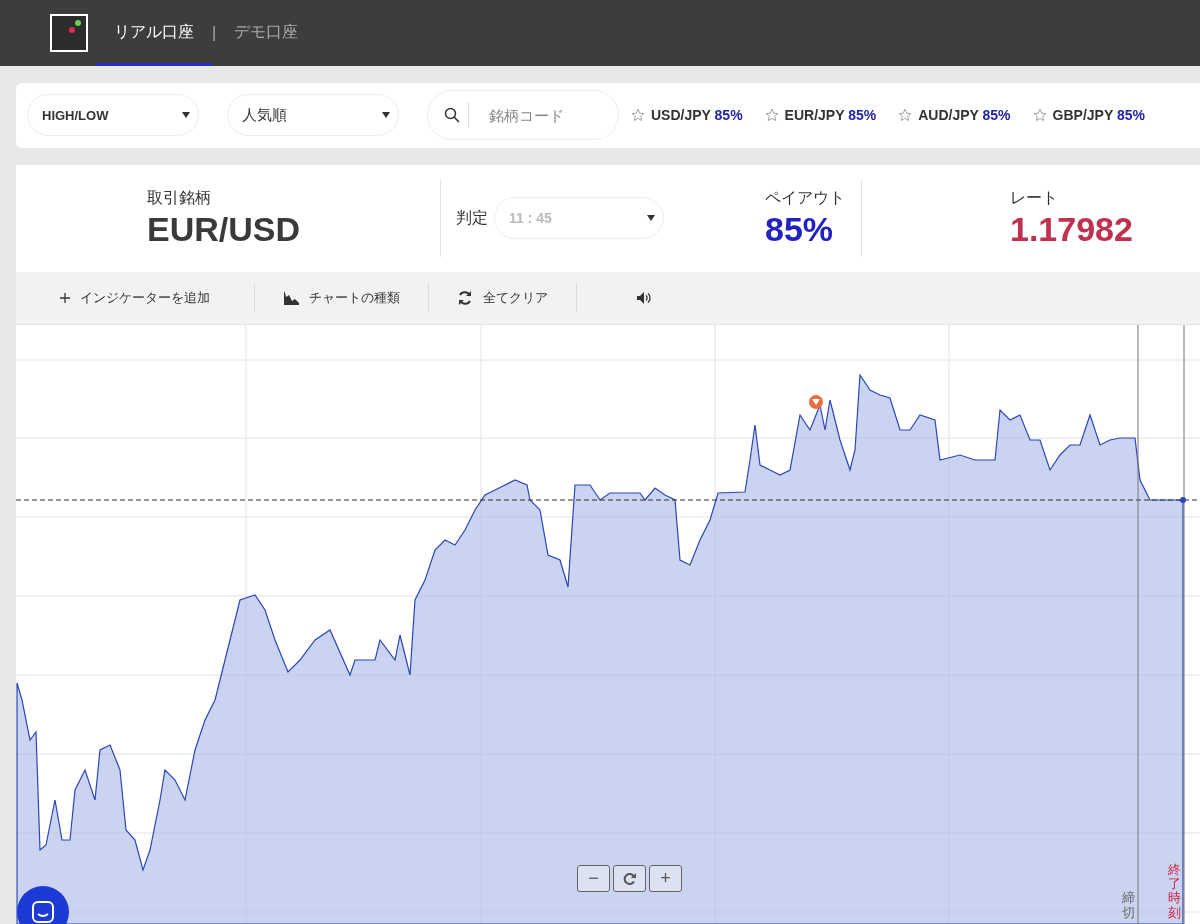 This screenshot has height=924, width=1200. I want to click on search-icon, so click(452, 115).